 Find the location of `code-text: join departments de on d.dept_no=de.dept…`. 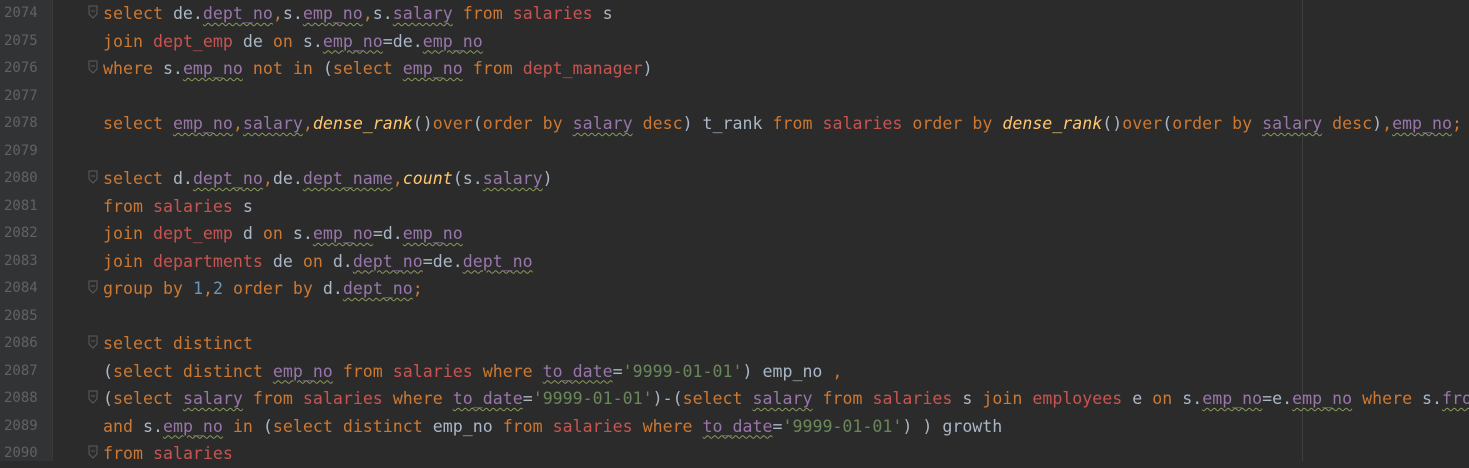

code-text: join departments de on d.dept_no=de.dept… is located at coordinates (318, 262).